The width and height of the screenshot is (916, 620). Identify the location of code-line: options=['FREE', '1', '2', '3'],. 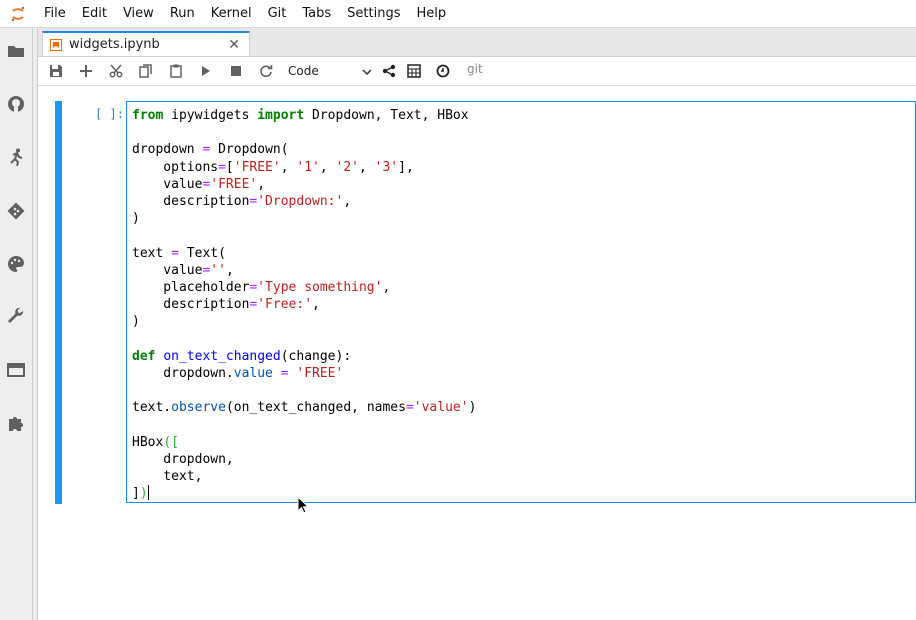
(273, 167).